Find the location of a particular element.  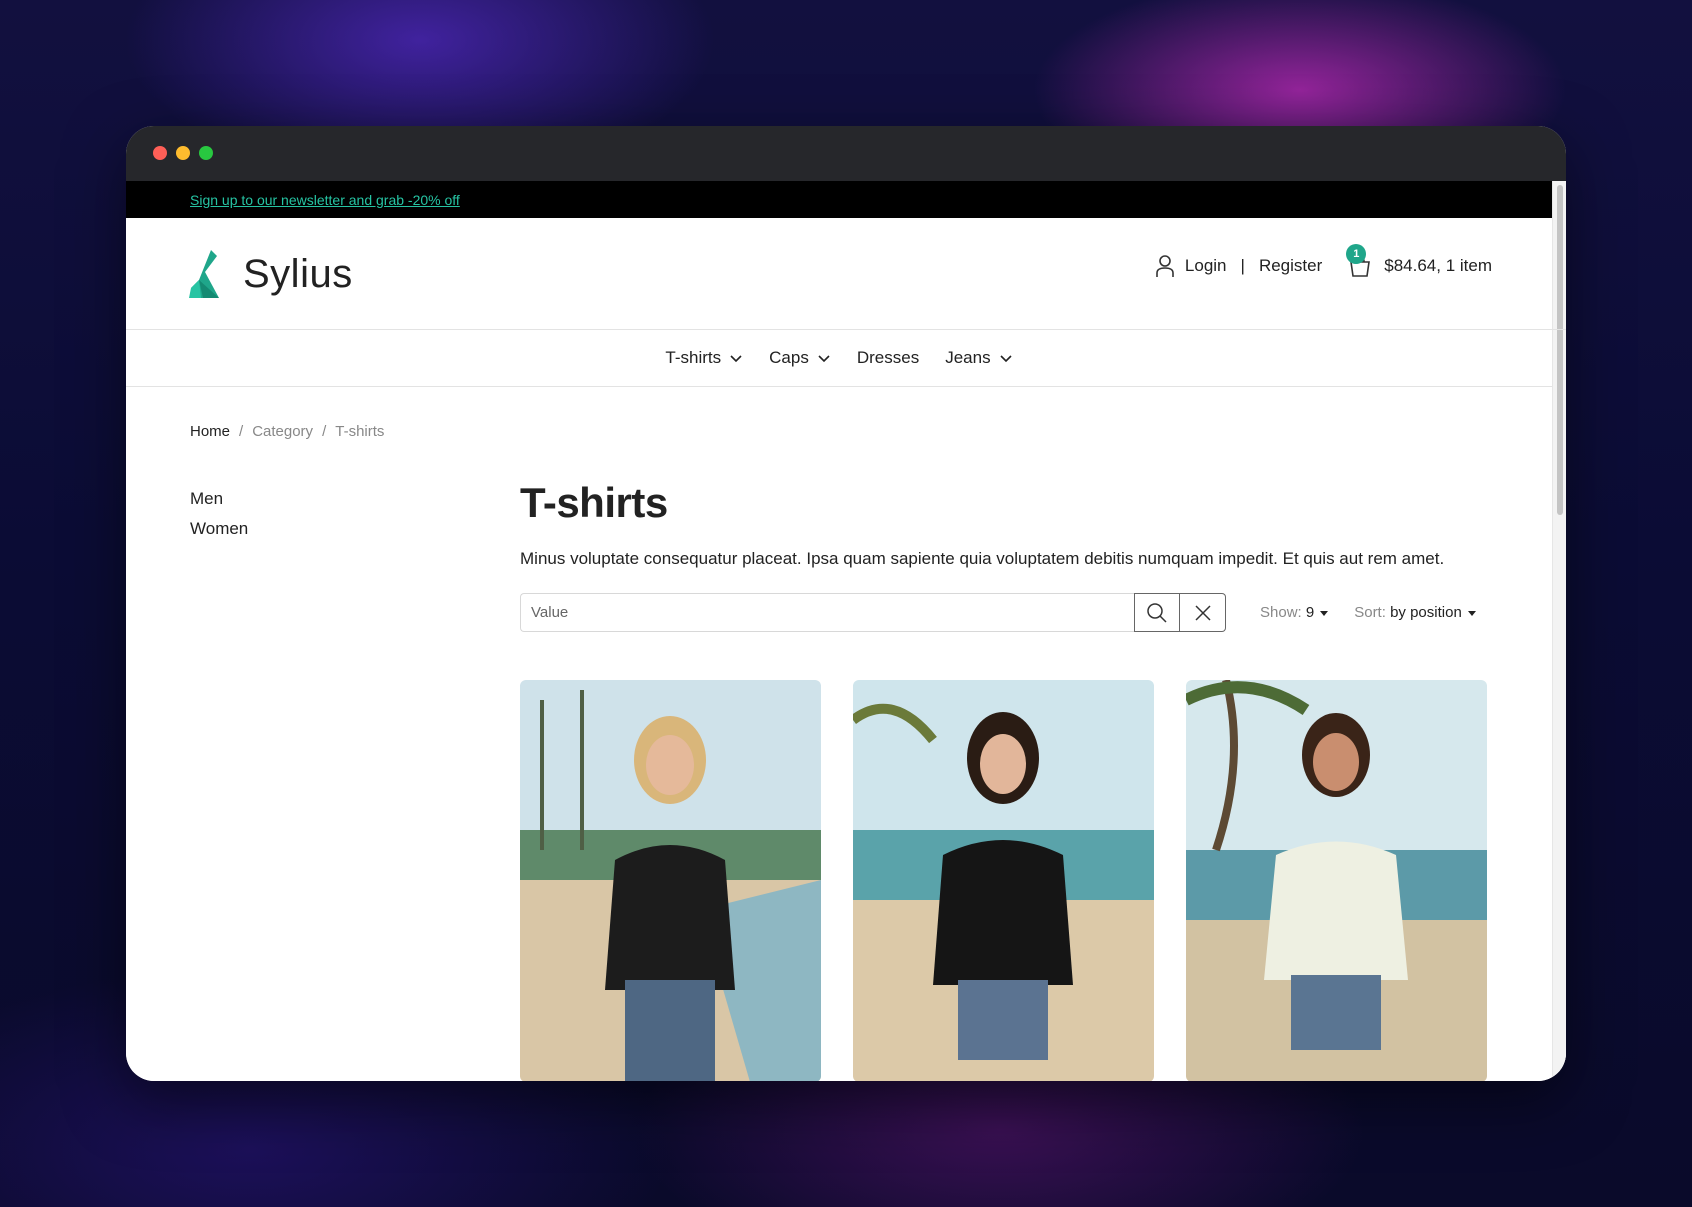

search-group is located at coordinates (873, 612).